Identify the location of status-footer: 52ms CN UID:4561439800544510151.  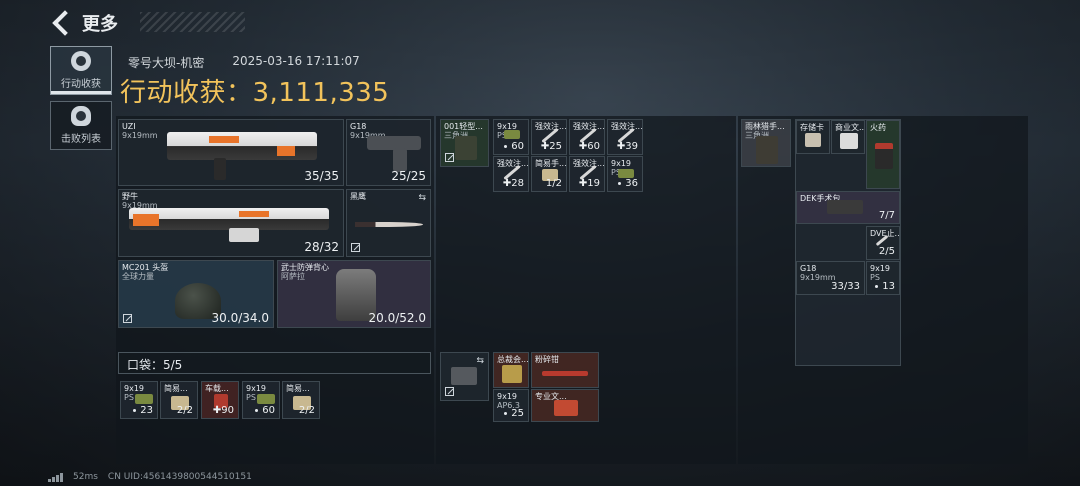
(150, 477).